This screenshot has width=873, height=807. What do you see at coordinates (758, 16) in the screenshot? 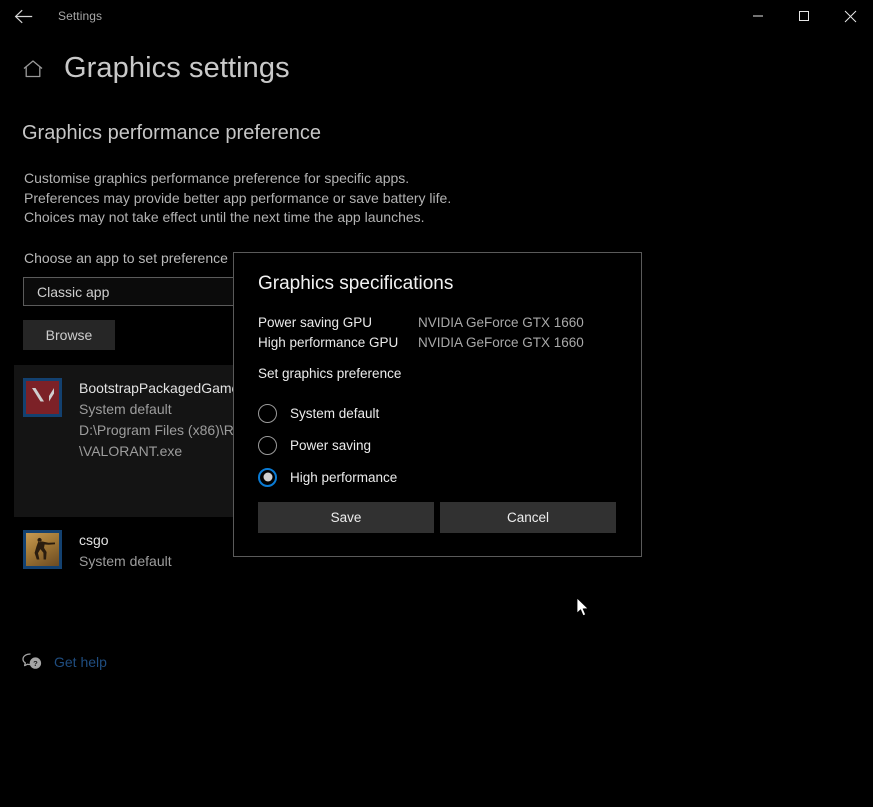
I see `minimize-button` at bounding box center [758, 16].